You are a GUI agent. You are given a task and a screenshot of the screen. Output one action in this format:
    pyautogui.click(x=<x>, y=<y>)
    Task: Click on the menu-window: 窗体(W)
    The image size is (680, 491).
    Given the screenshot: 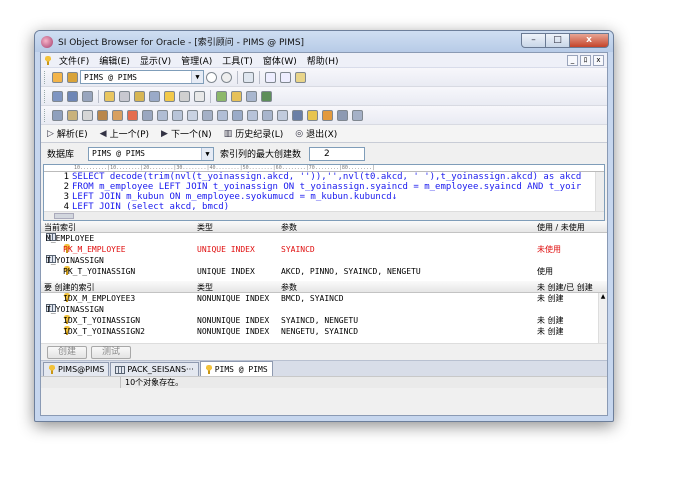 What is the action you would take?
    pyautogui.click(x=280, y=60)
    